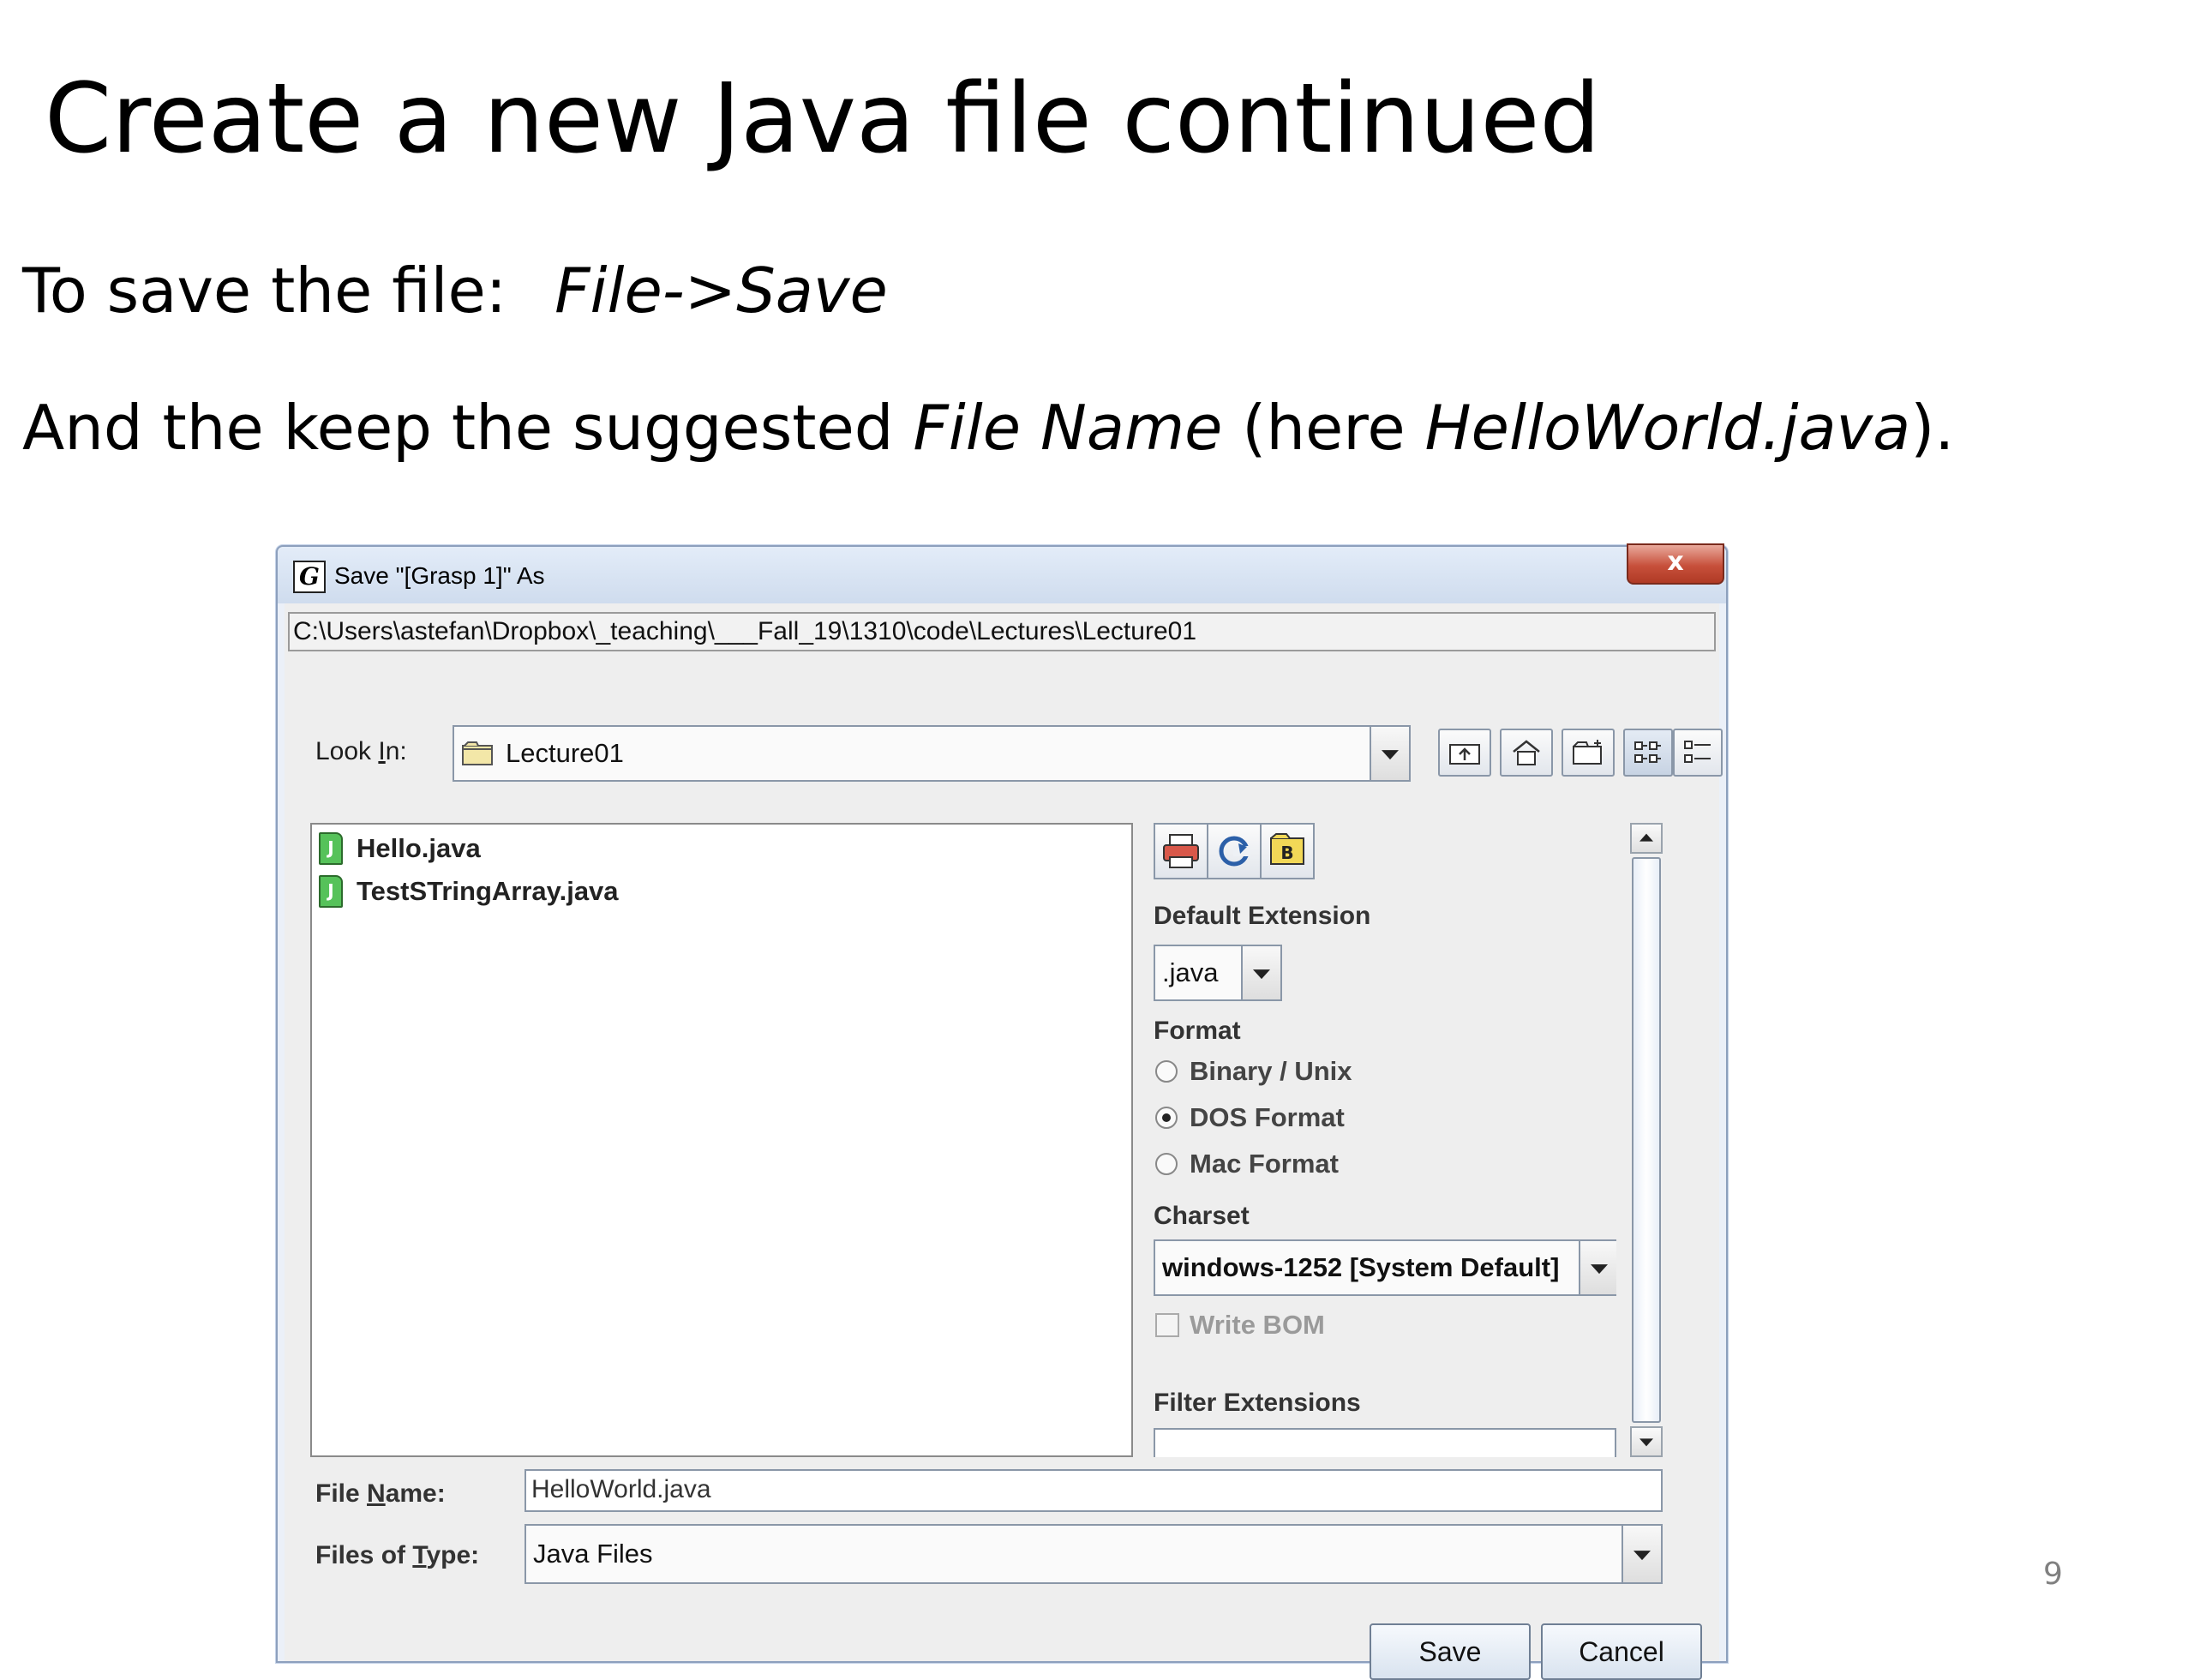 The height and width of the screenshot is (1680, 2194). I want to click on scroll-up-button, so click(1646, 838).